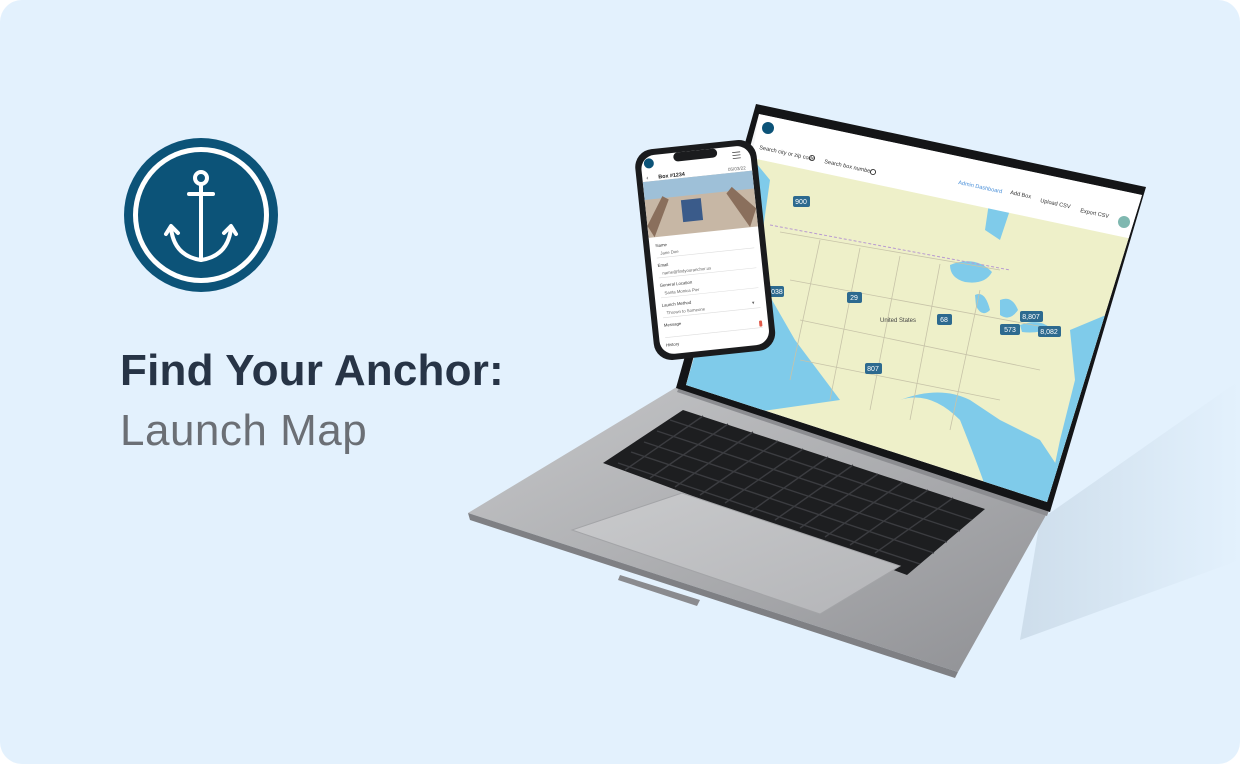 The width and height of the screenshot is (1240, 764). I want to click on svg-text: 68, so click(944, 320).